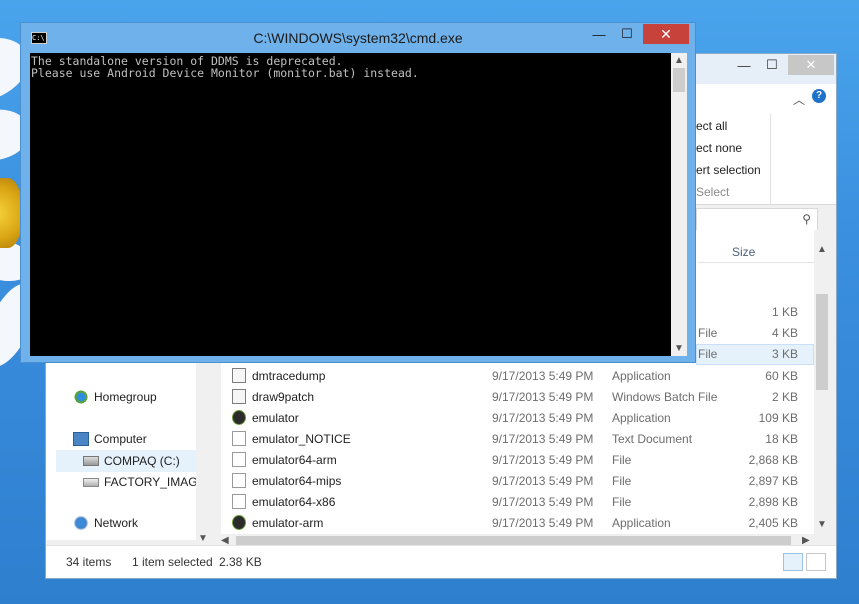 This screenshot has height=604, width=859. What do you see at coordinates (116, 523) in the screenshot?
I see `nav-label: Network` at bounding box center [116, 523].